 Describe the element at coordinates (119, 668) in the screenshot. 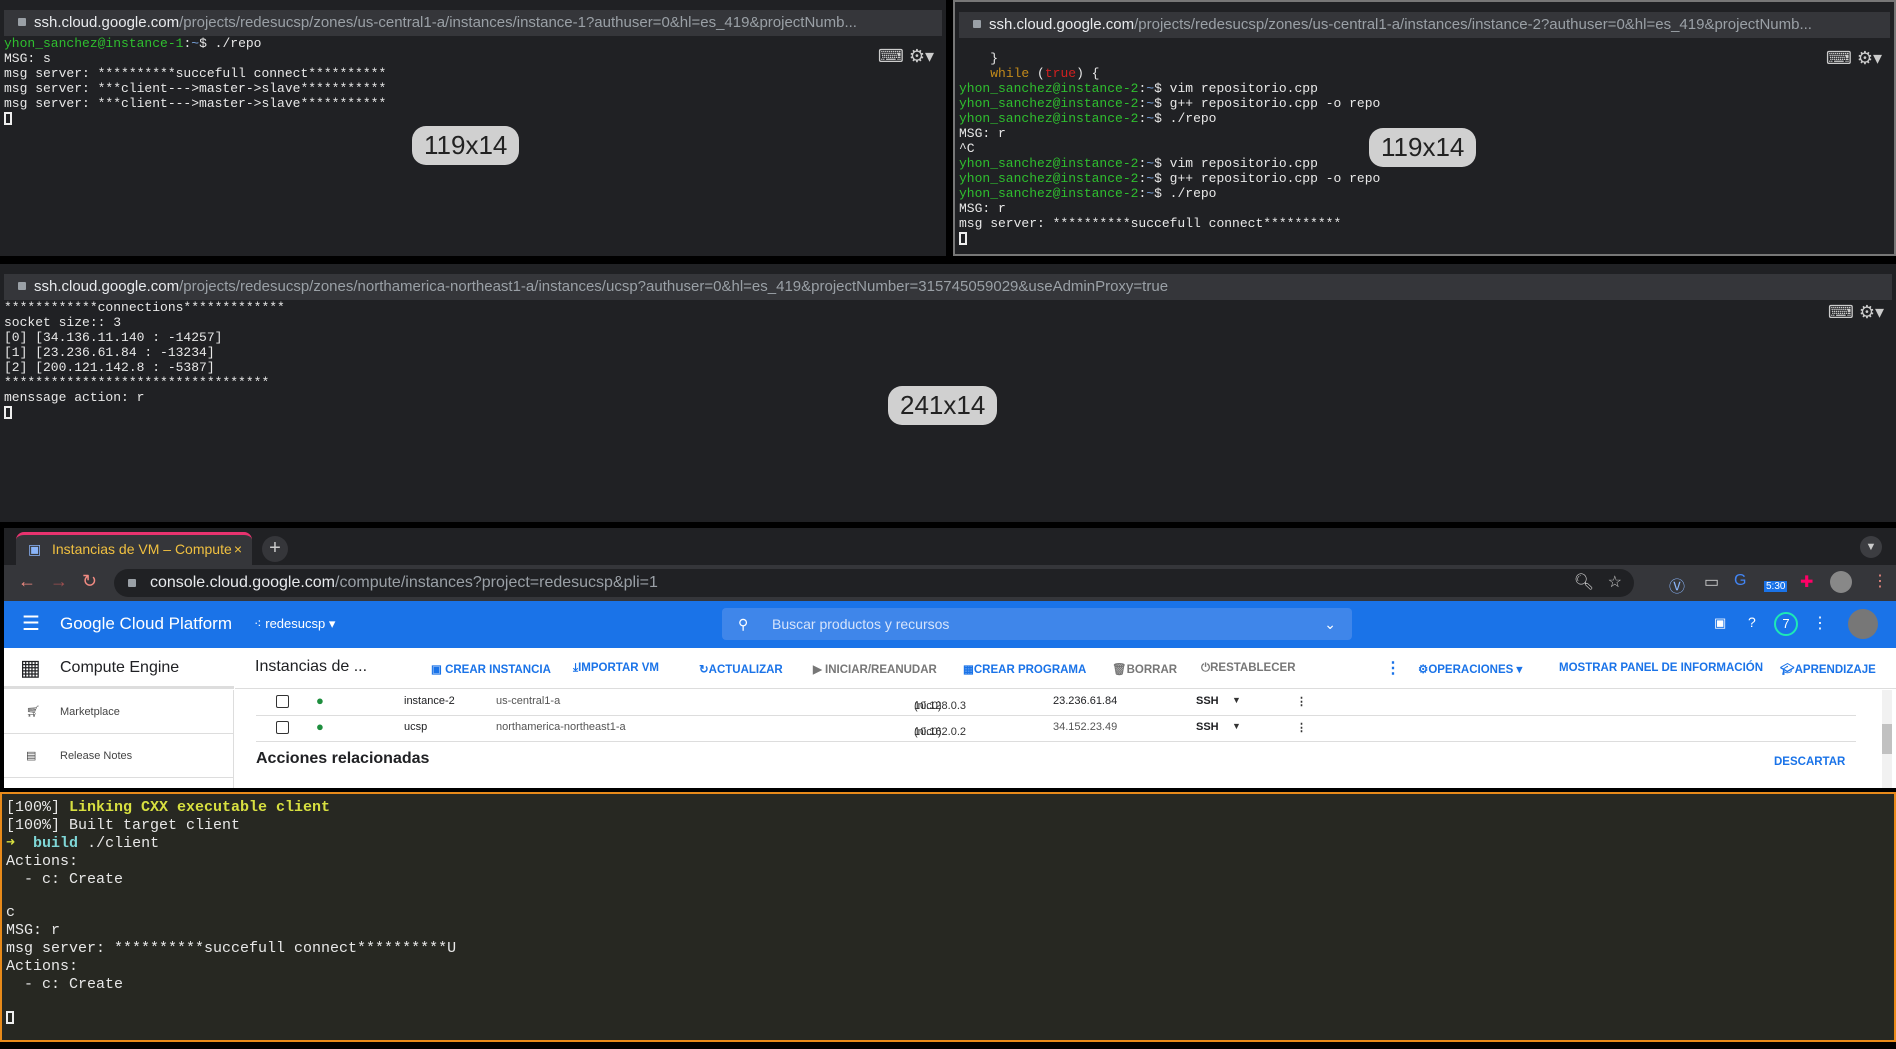

I see `product-title: ▦ Compute Engine` at that location.